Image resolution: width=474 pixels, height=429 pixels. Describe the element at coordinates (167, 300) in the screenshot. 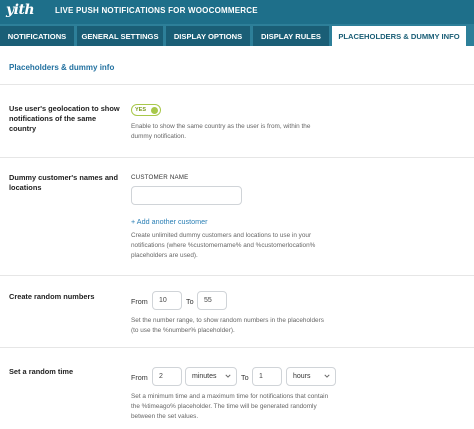

I see `number-from-input: 10` at that location.